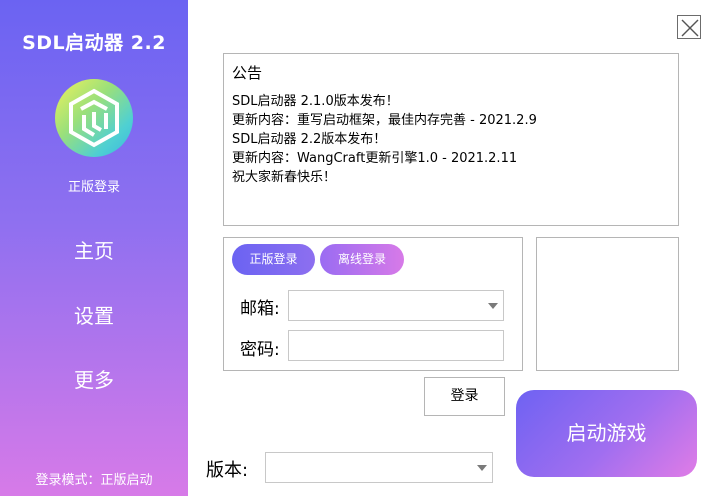 This screenshot has width=716, height=496. What do you see at coordinates (379, 467) in the screenshot?
I see `version-combobox` at bounding box center [379, 467].